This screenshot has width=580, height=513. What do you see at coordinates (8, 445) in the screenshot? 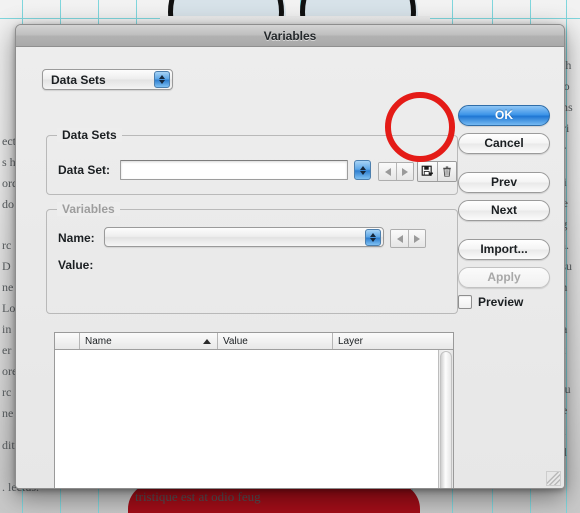
I see `background-text: dit` at bounding box center [8, 445].